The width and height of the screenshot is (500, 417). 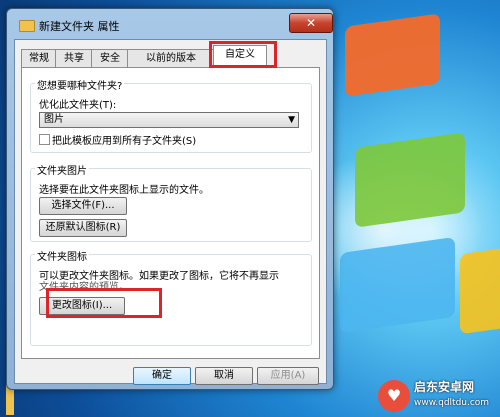 What do you see at coordinates (224, 376) in the screenshot?
I see `cancel-button: 取消` at bounding box center [224, 376].